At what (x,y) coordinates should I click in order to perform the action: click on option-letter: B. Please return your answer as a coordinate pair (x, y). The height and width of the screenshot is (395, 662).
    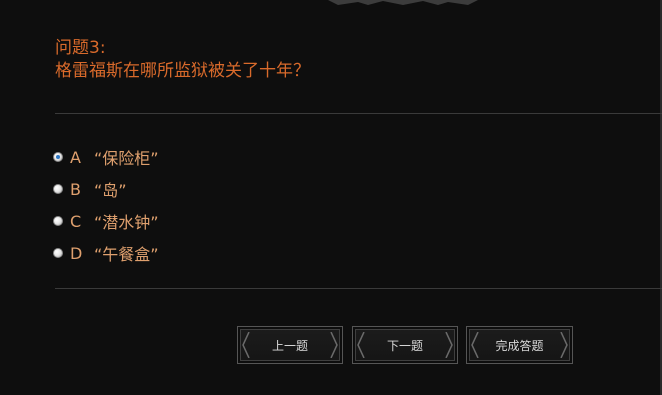
    Looking at the image, I should click on (75, 189).